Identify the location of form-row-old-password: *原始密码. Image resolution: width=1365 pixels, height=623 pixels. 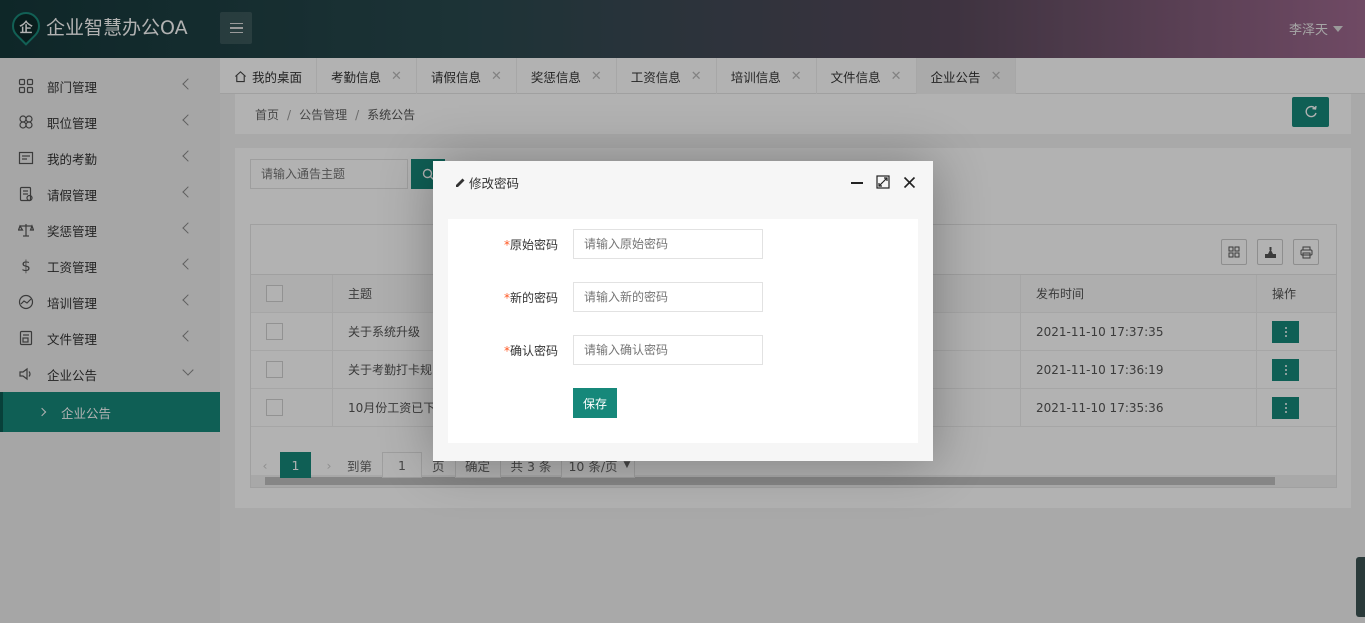
(605, 244).